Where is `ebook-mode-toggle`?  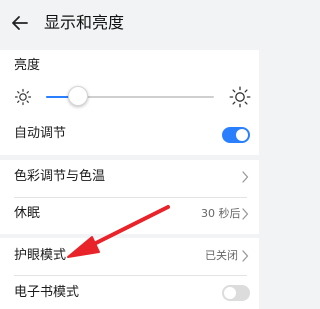
ebook-mode-toggle is located at coordinates (236, 293).